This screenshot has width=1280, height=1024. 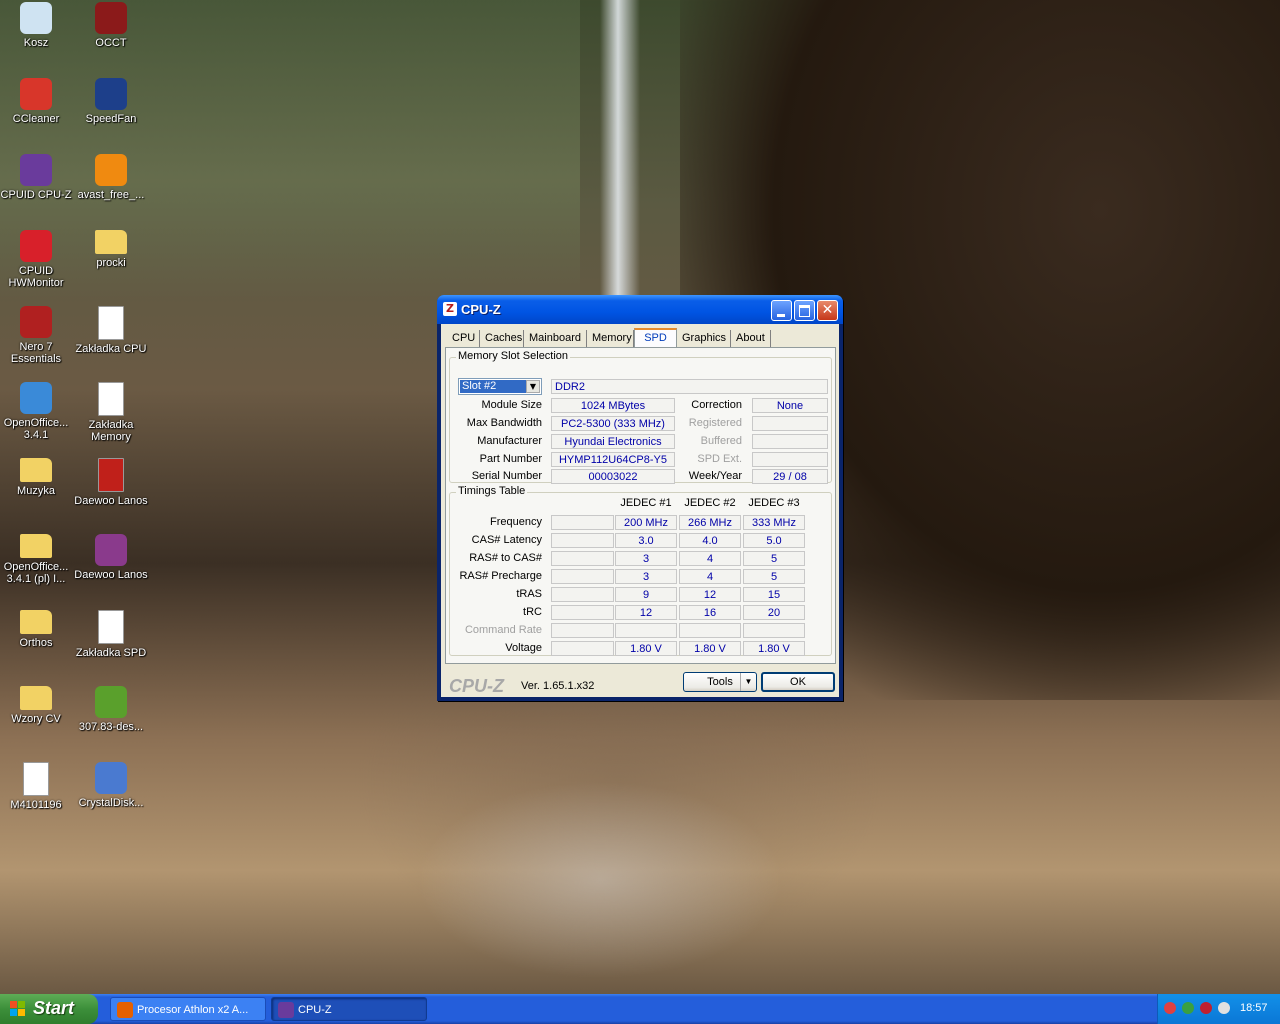 What do you see at coordinates (774, 522) in the screenshot?
I see `timings-cell: 333 MHz` at bounding box center [774, 522].